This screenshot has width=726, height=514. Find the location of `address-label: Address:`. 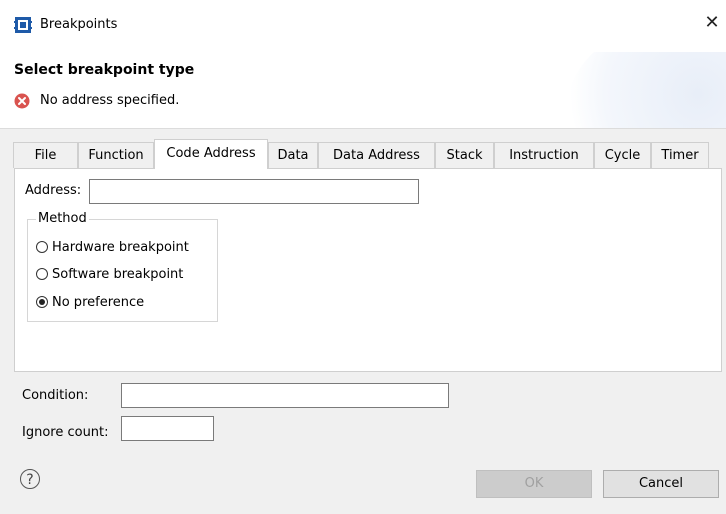

address-label: Address: is located at coordinates (53, 190).